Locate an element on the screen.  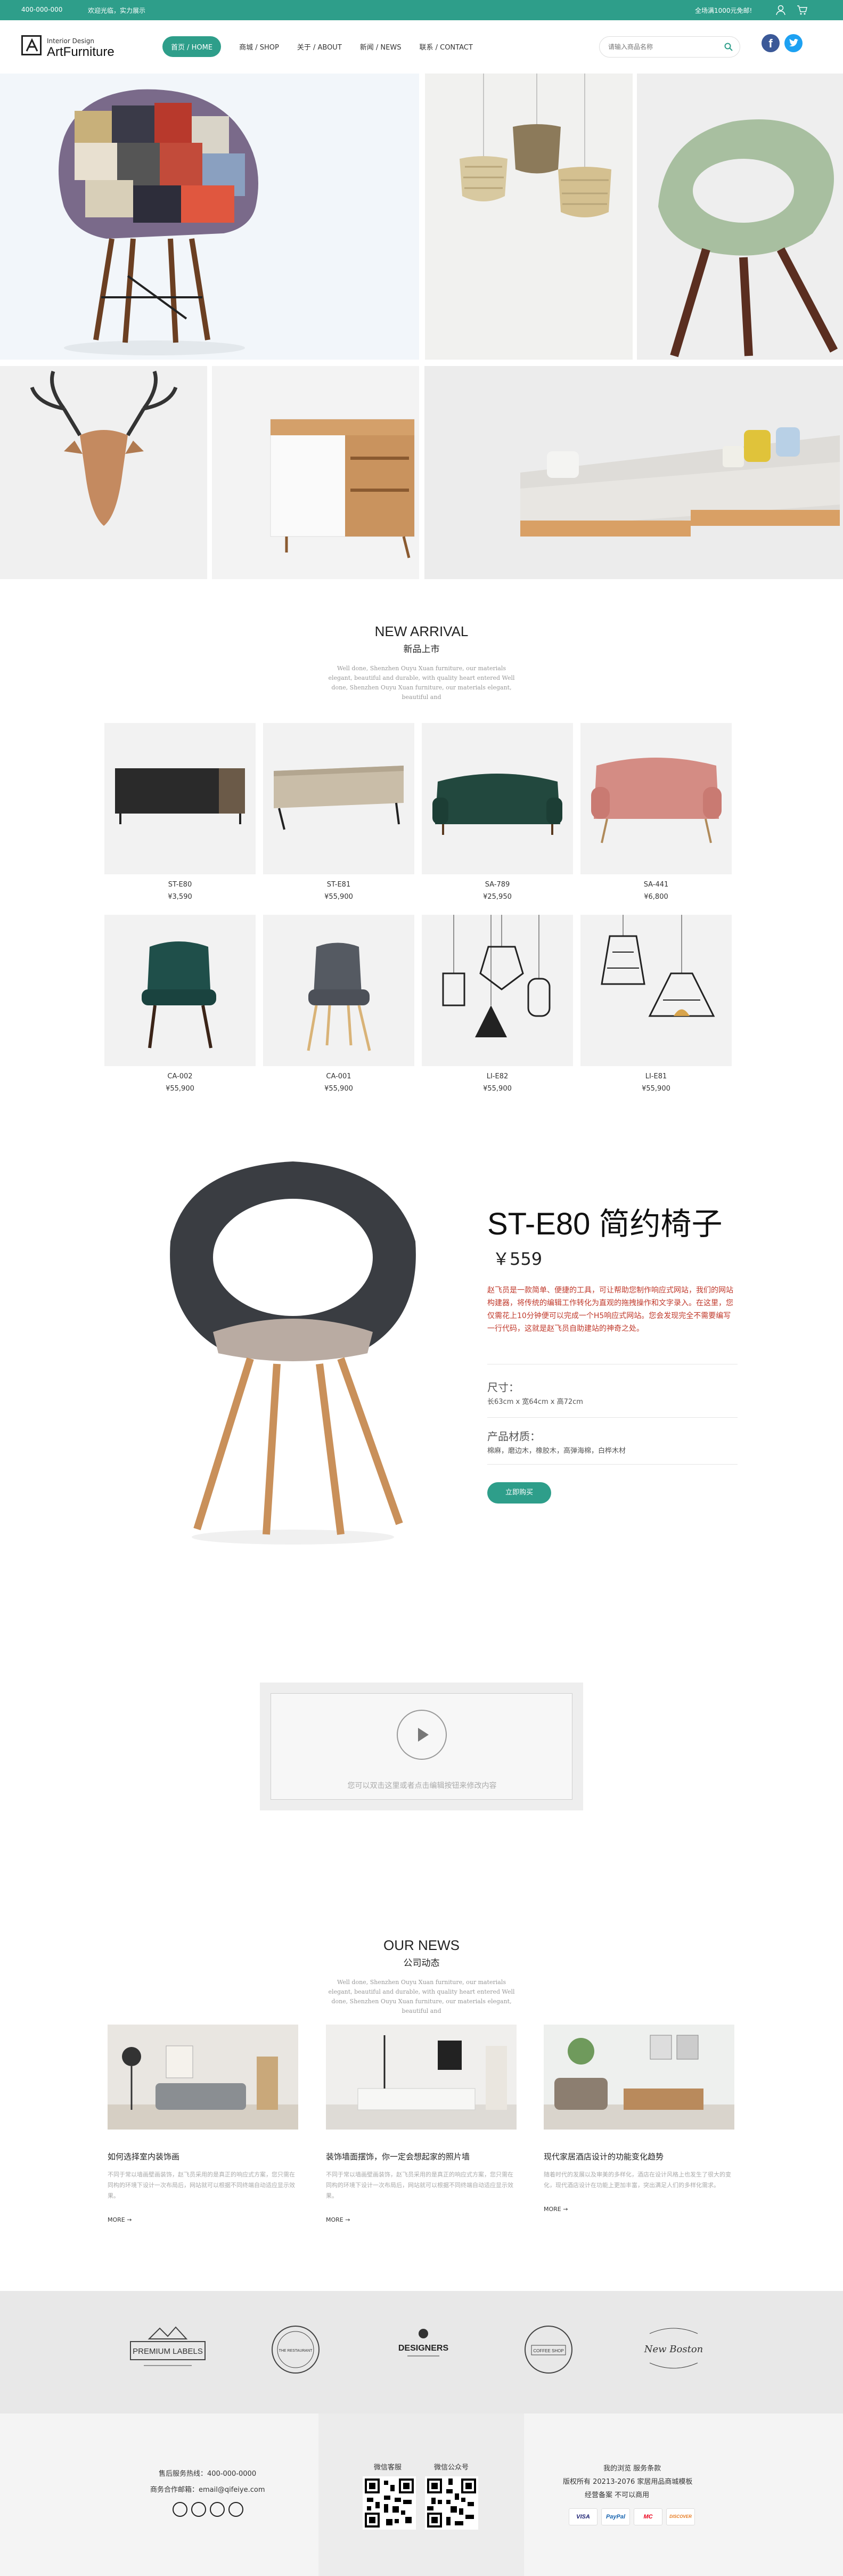
logo-title: ArtFurniture is located at coordinates (80, 52).